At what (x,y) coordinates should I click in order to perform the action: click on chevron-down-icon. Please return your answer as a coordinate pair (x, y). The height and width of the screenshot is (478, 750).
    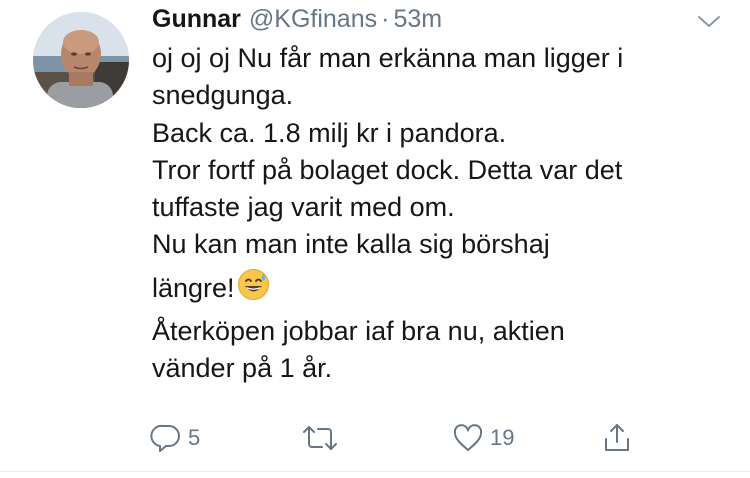
    Looking at the image, I should click on (709, 21).